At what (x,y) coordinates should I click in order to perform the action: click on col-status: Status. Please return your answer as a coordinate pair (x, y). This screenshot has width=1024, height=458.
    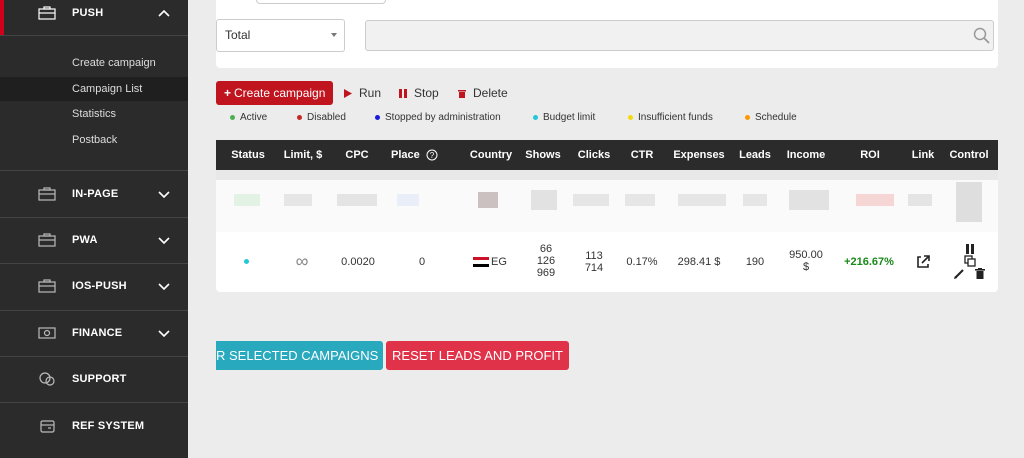
    Looking at the image, I should click on (248, 155).